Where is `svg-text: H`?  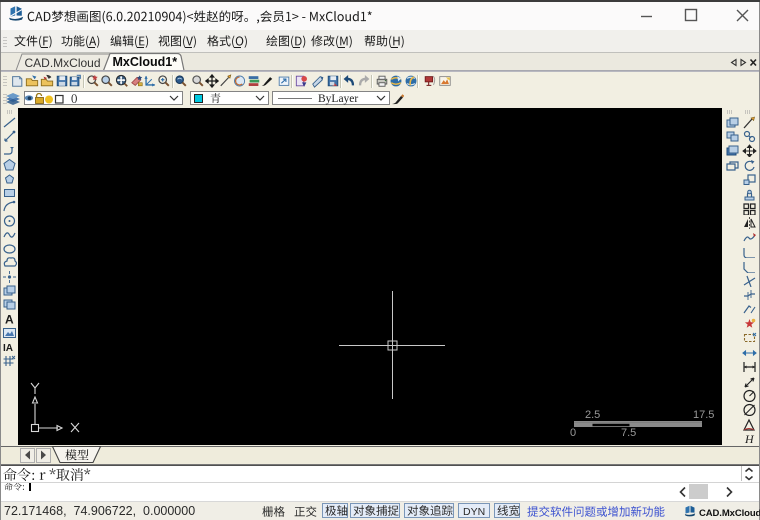
svg-text: H is located at coordinates (749, 438).